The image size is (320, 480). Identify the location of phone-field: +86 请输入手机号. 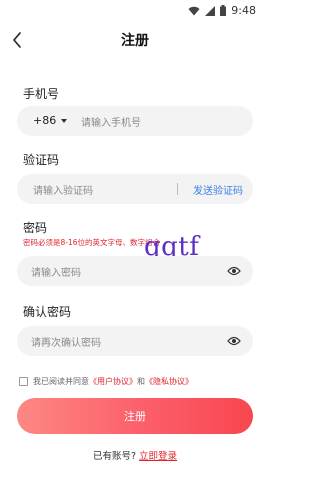
(135, 121).